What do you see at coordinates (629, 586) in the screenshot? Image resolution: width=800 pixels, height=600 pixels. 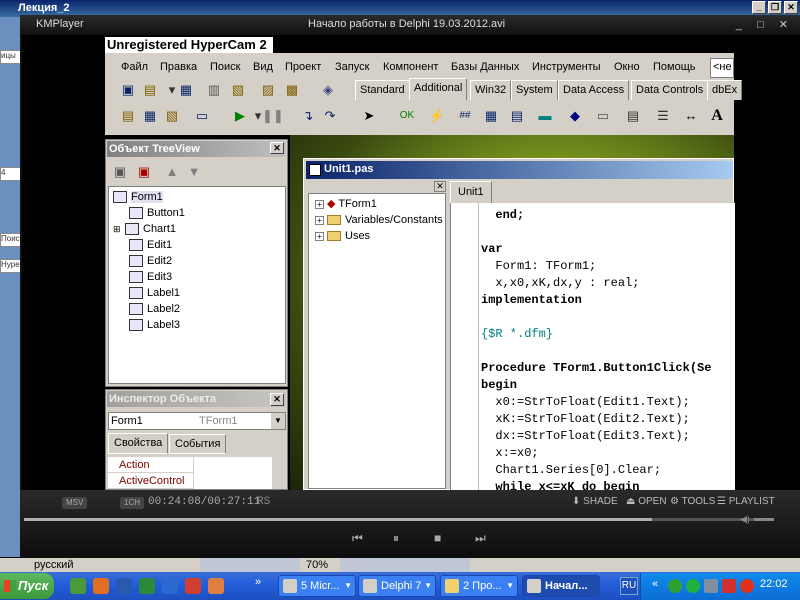 I see `input-language: RU` at bounding box center [629, 586].